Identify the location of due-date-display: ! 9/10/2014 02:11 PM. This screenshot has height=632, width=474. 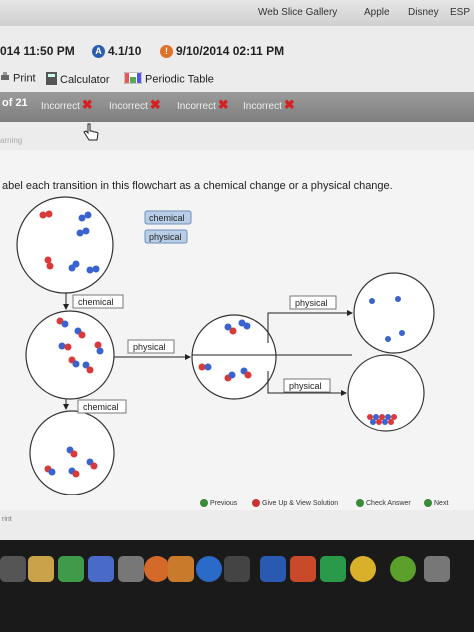
(222, 51).